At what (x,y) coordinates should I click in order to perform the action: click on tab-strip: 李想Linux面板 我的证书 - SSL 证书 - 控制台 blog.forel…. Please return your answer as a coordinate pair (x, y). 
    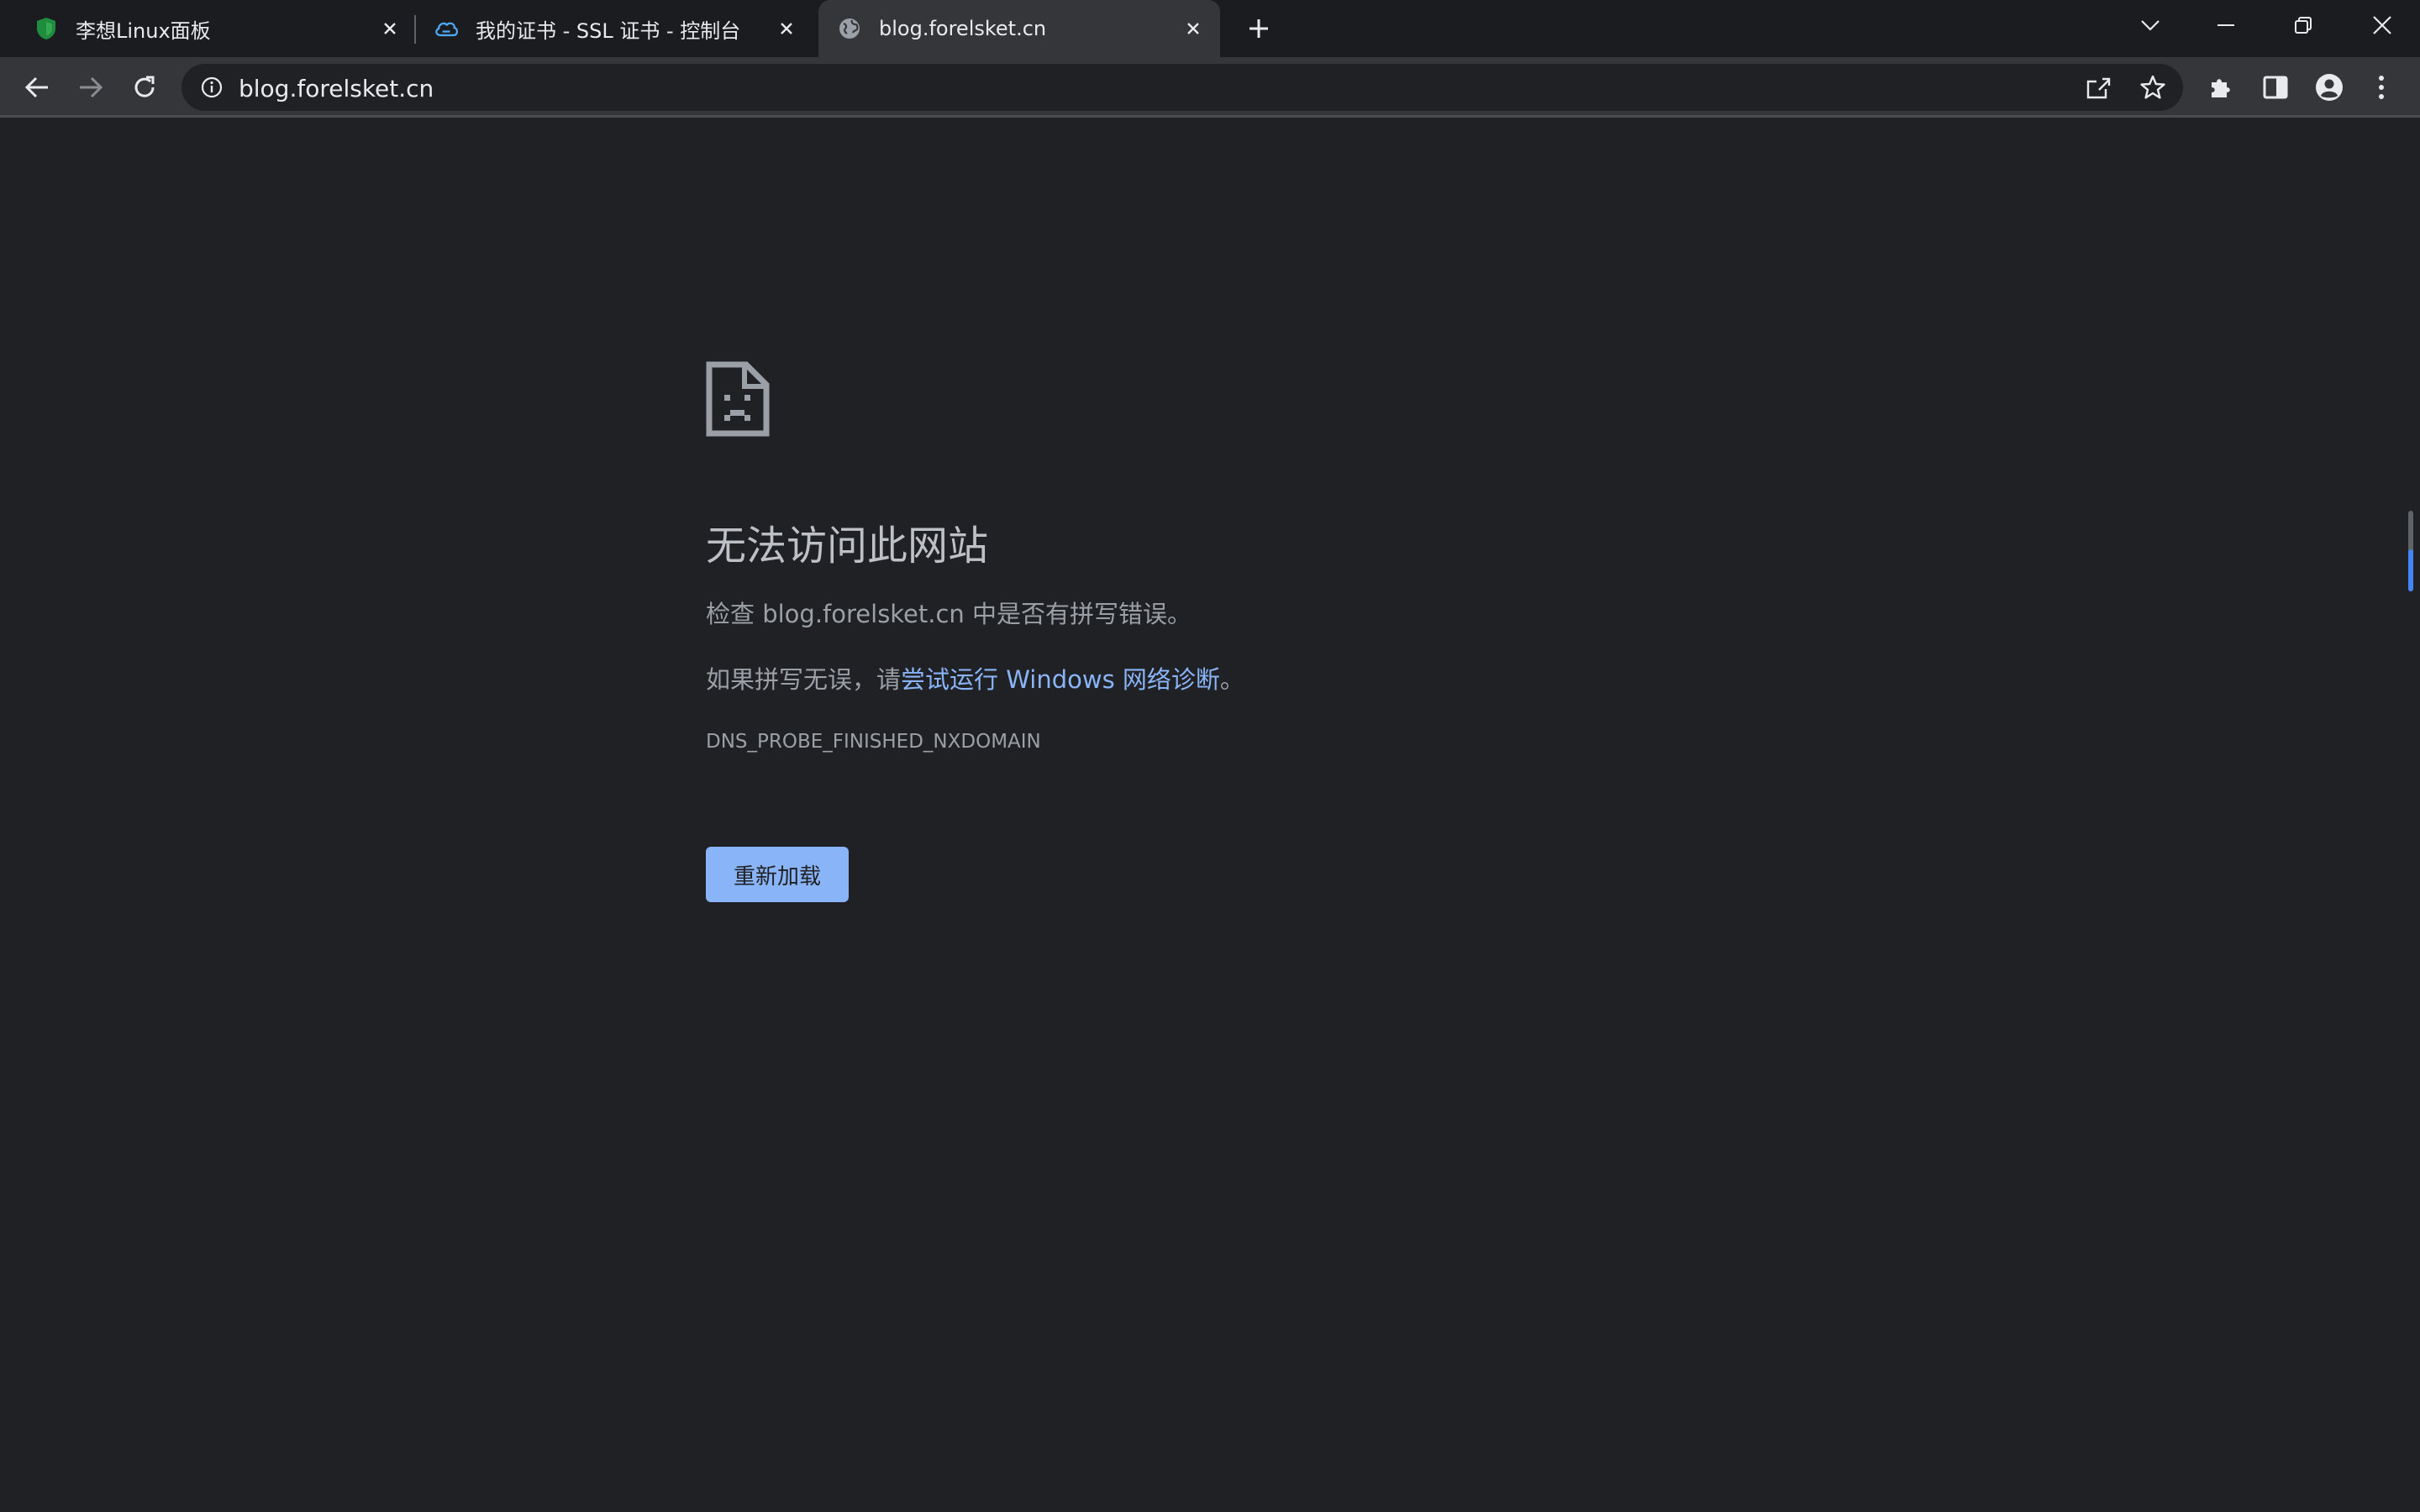
    Looking at the image, I should click on (1210, 28).